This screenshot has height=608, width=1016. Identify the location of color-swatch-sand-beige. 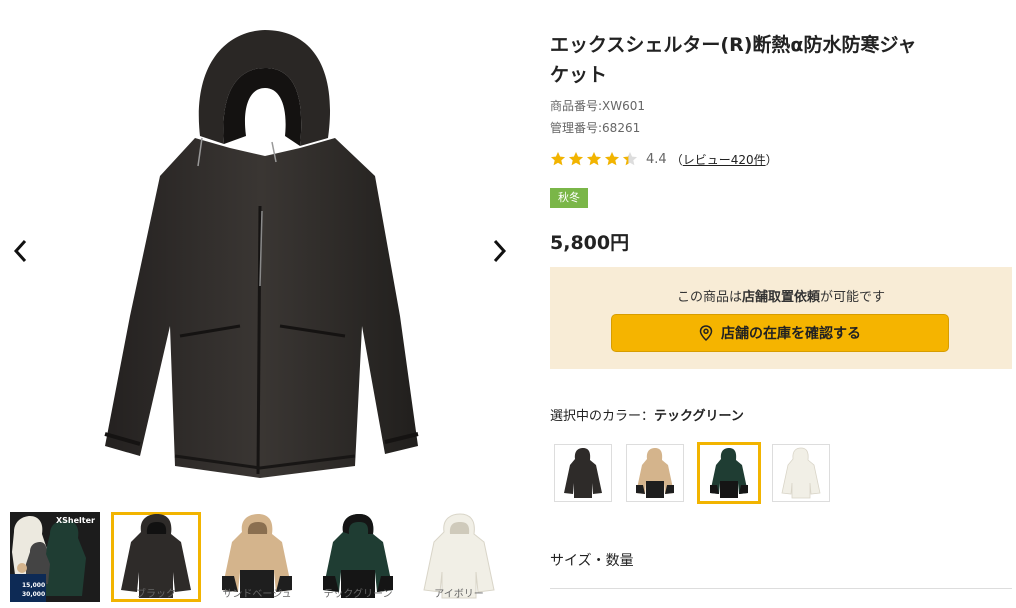
(655, 473).